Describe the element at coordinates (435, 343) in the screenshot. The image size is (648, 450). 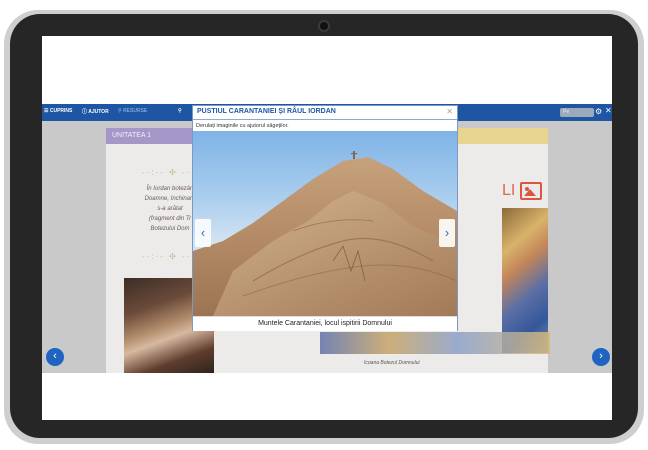
I see `icon-image-bottom` at that location.